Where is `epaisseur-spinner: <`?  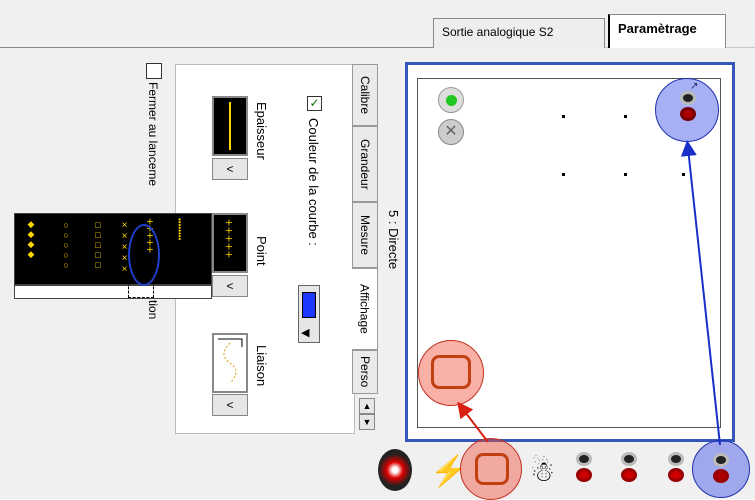 epaisseur-spinner: < is located at coordinates (230, 169).